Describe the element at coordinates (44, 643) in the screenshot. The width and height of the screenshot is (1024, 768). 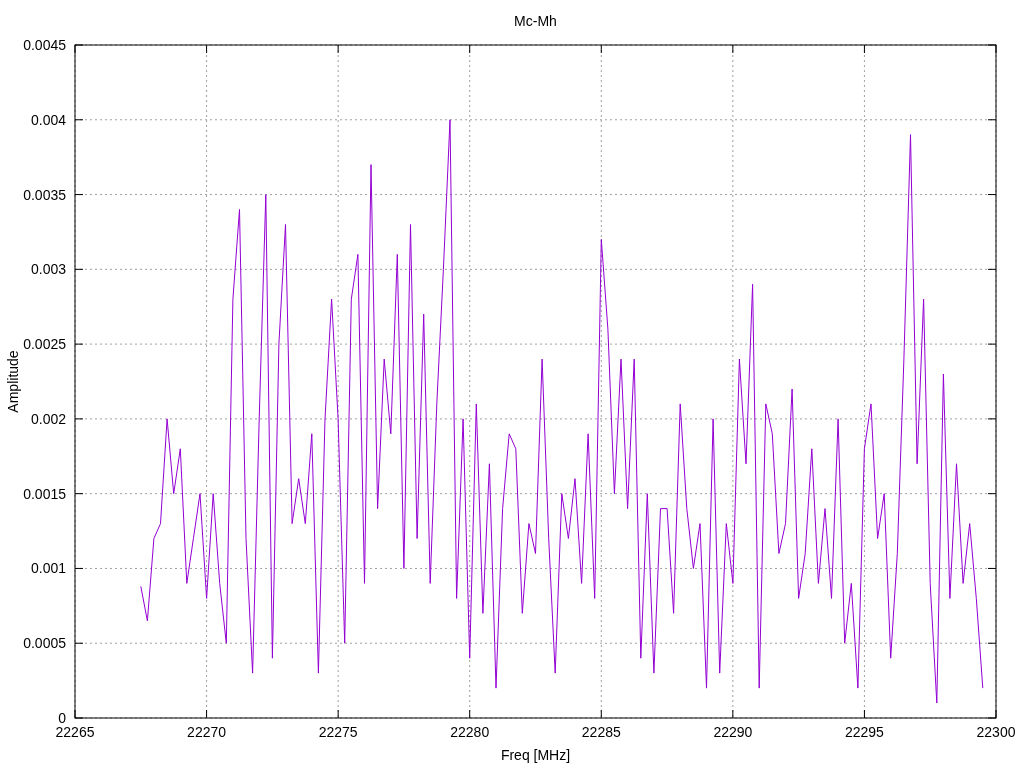
I see `y-tick-label: 0.0005` at that location.